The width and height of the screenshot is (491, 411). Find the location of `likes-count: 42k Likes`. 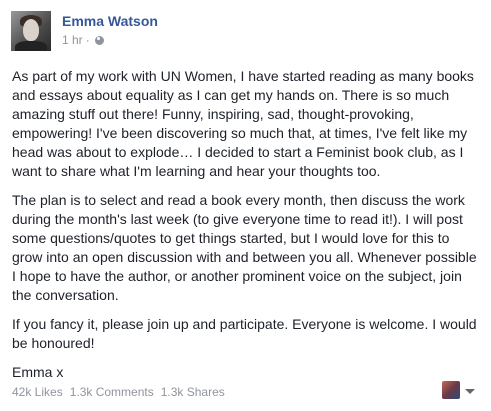

likes-count: 42k Likes is located at coordinates (37, 392).